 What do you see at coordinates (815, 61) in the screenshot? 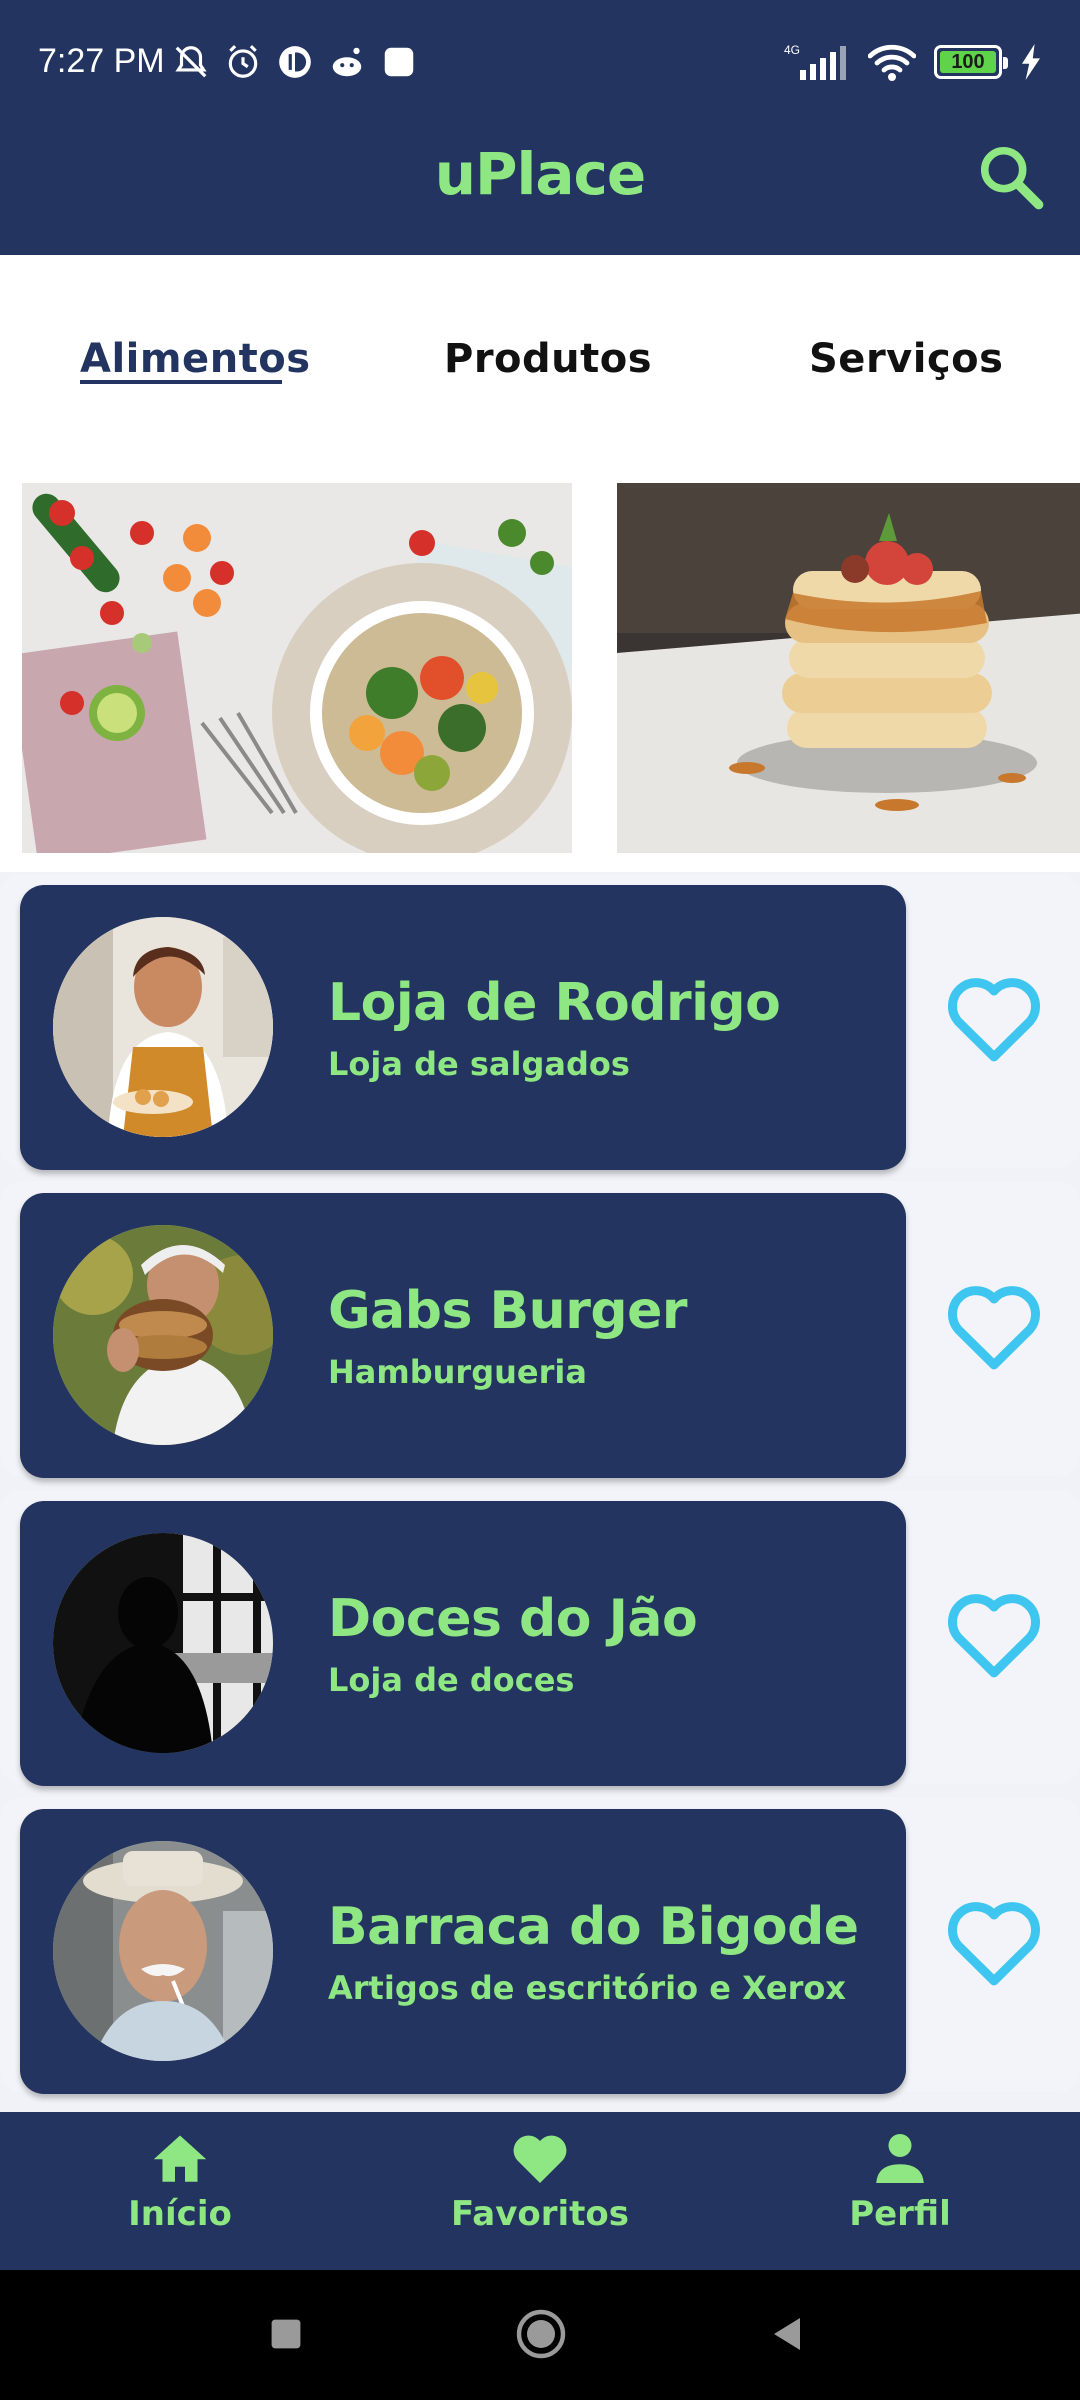
I see `signal-icon: 4G` at bounding box center [815, 61].